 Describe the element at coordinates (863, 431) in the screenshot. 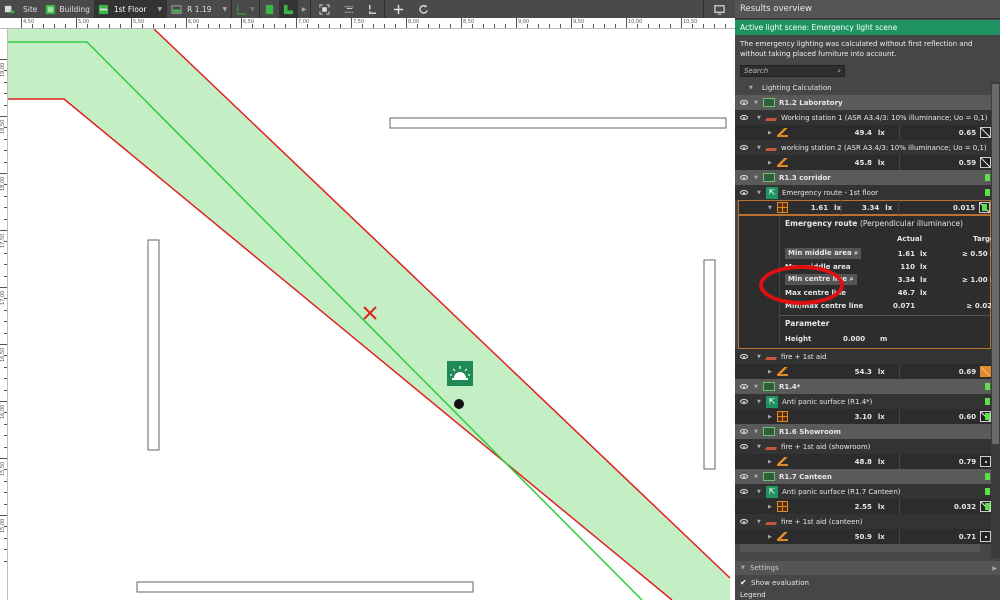

I see `tree-row-room: ▼ R1.6 Showroom` at that location.